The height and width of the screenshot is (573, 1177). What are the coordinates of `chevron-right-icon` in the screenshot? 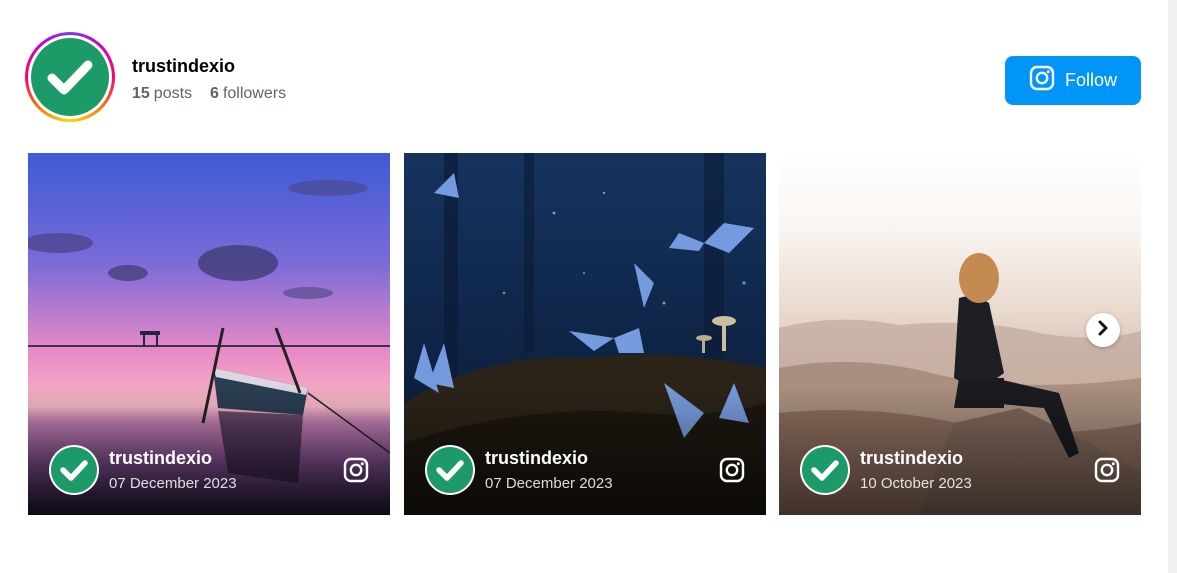 It's located at (1103, 330).